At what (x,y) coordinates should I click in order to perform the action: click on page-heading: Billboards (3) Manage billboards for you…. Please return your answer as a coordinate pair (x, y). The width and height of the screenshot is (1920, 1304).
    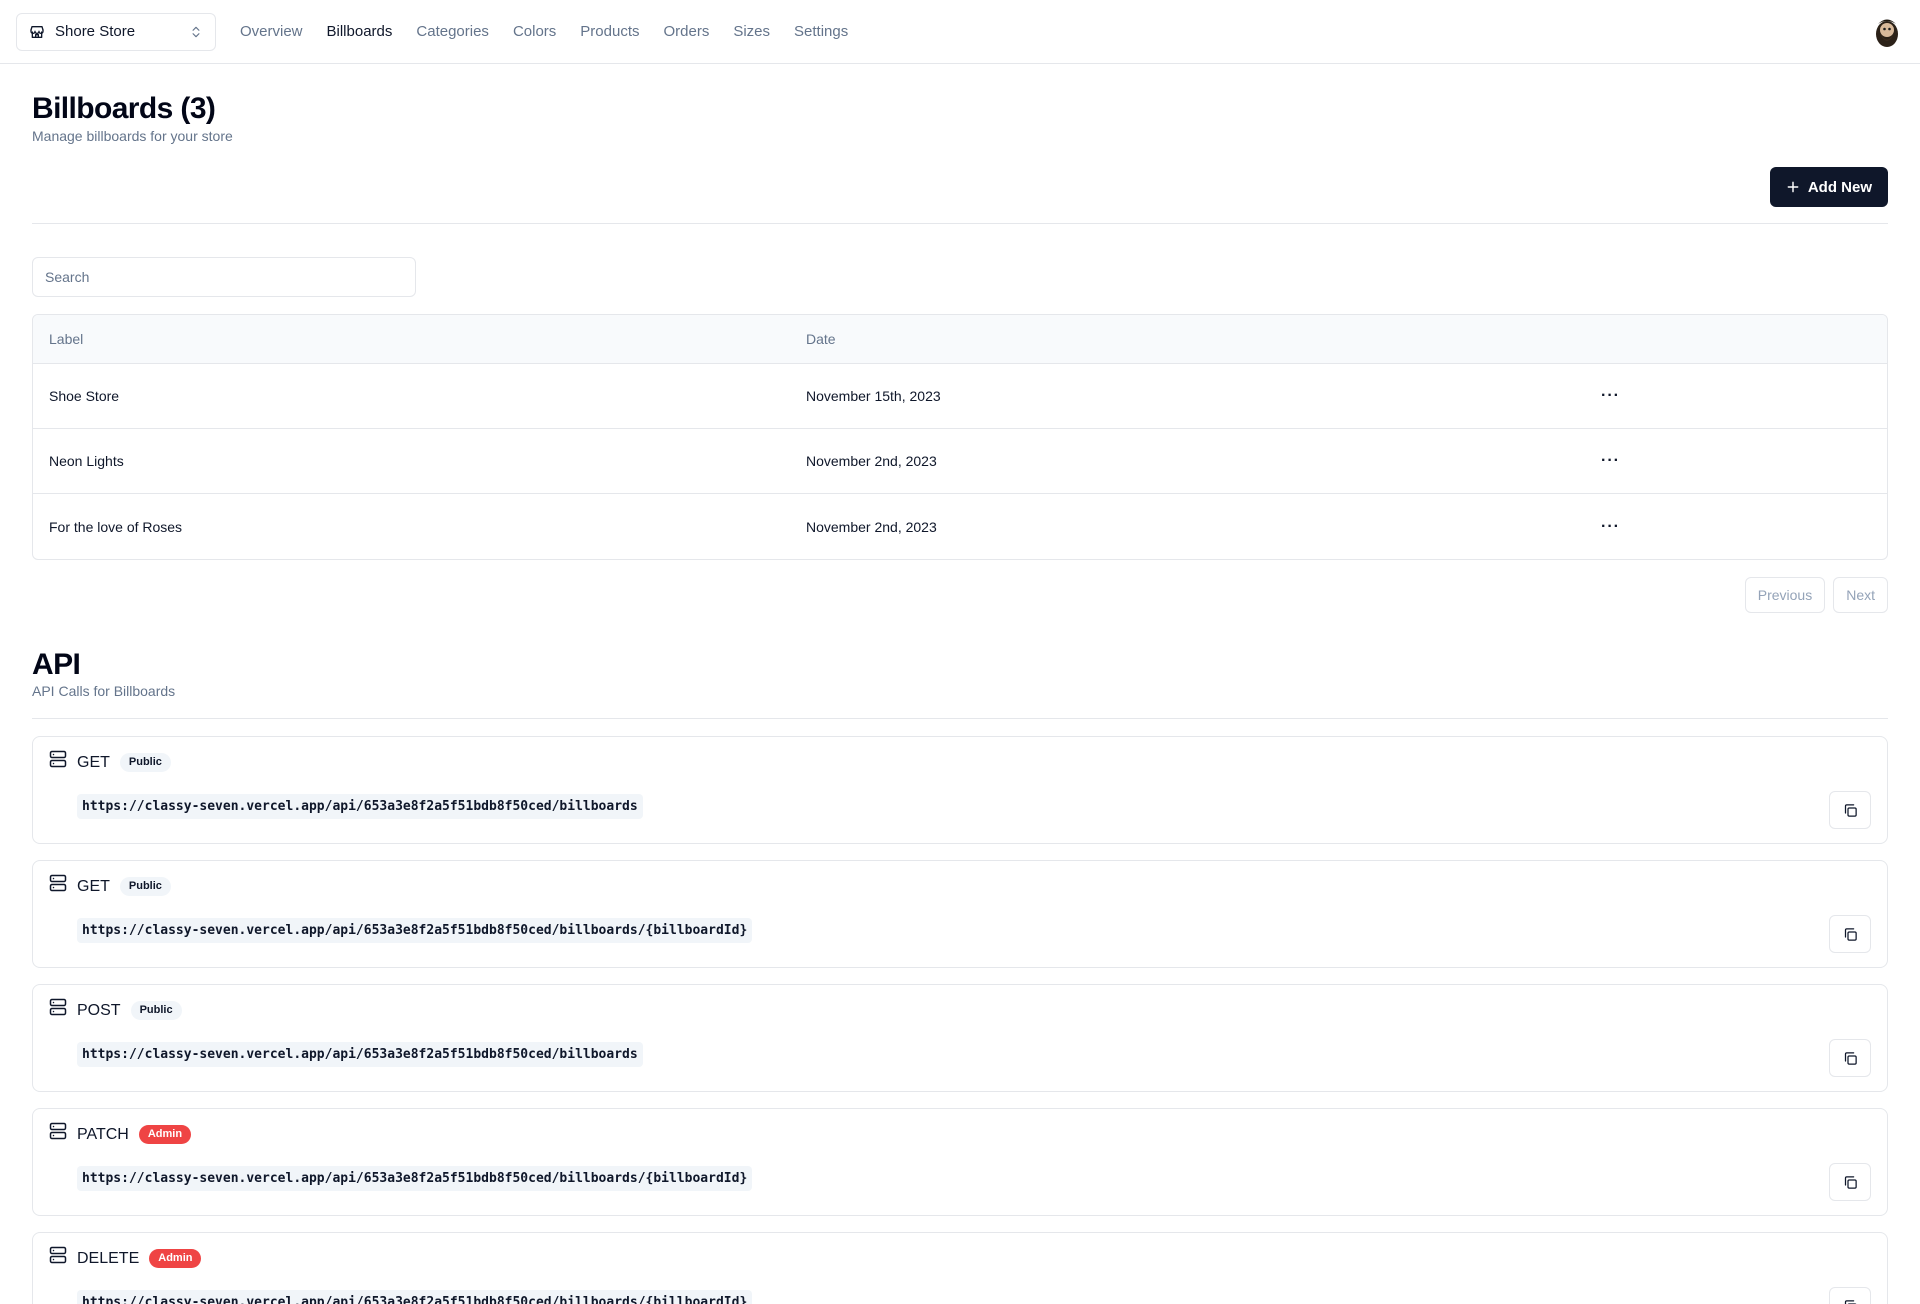
    Looking at the image, I should click on (960, 144).